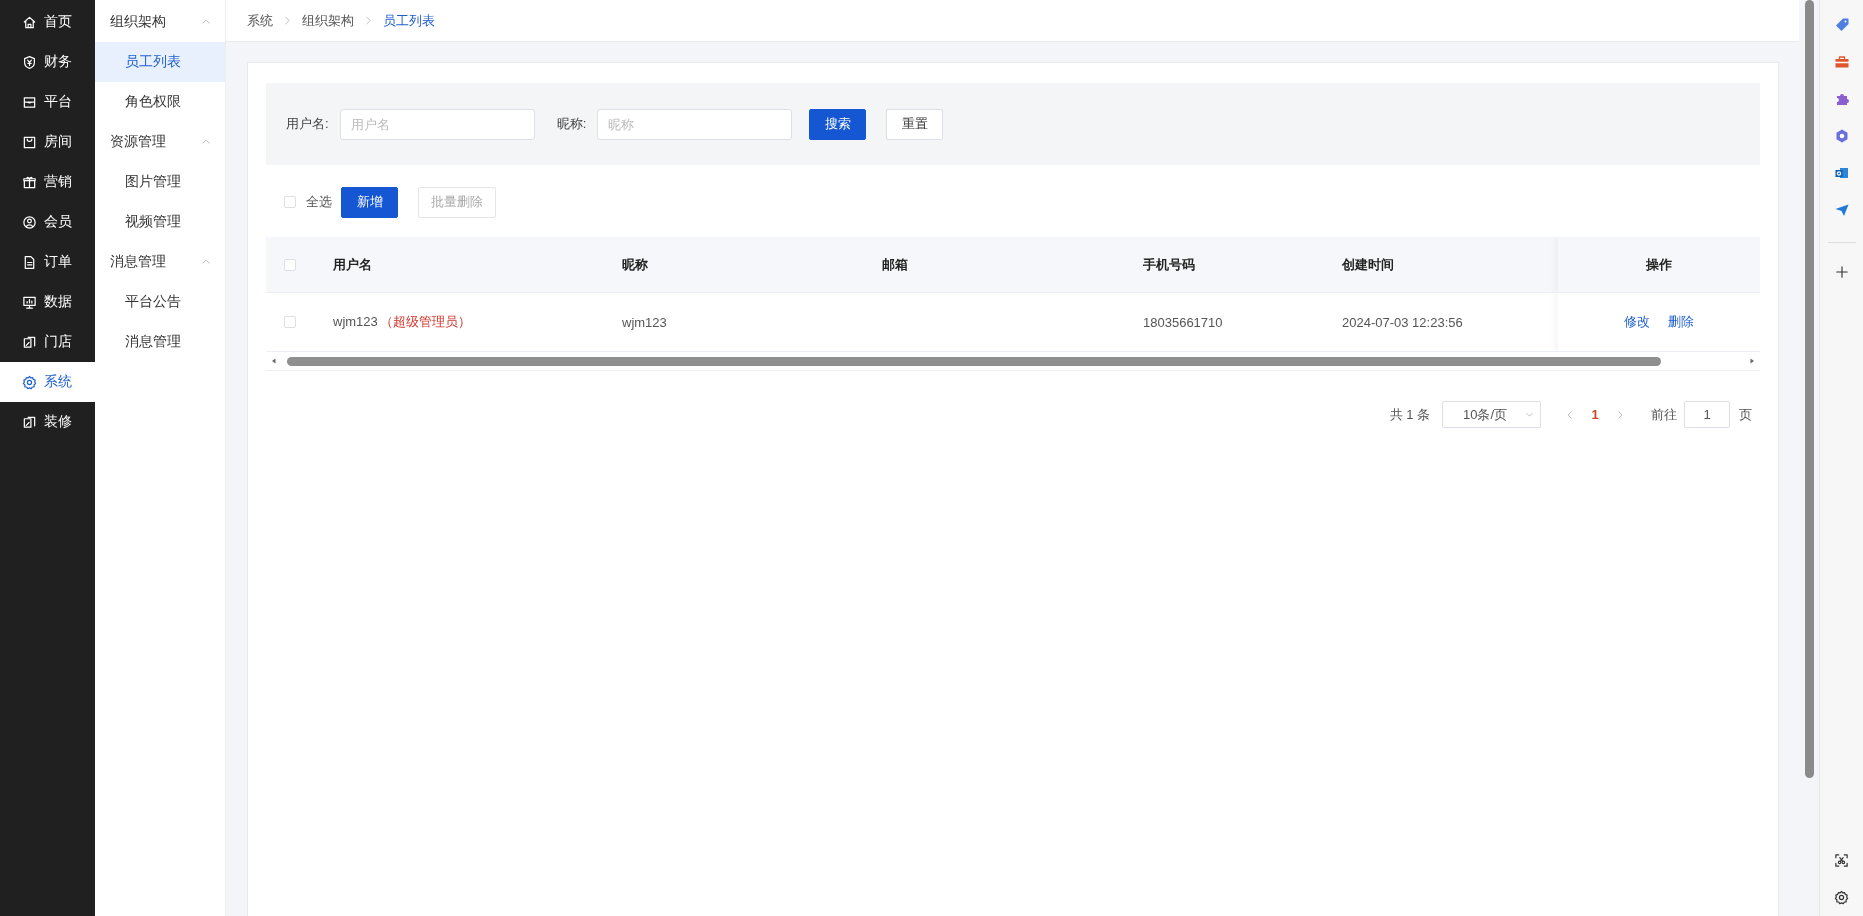 The image size is (1863, 916). I want to click on page-number: 1, so click(1595, 414).